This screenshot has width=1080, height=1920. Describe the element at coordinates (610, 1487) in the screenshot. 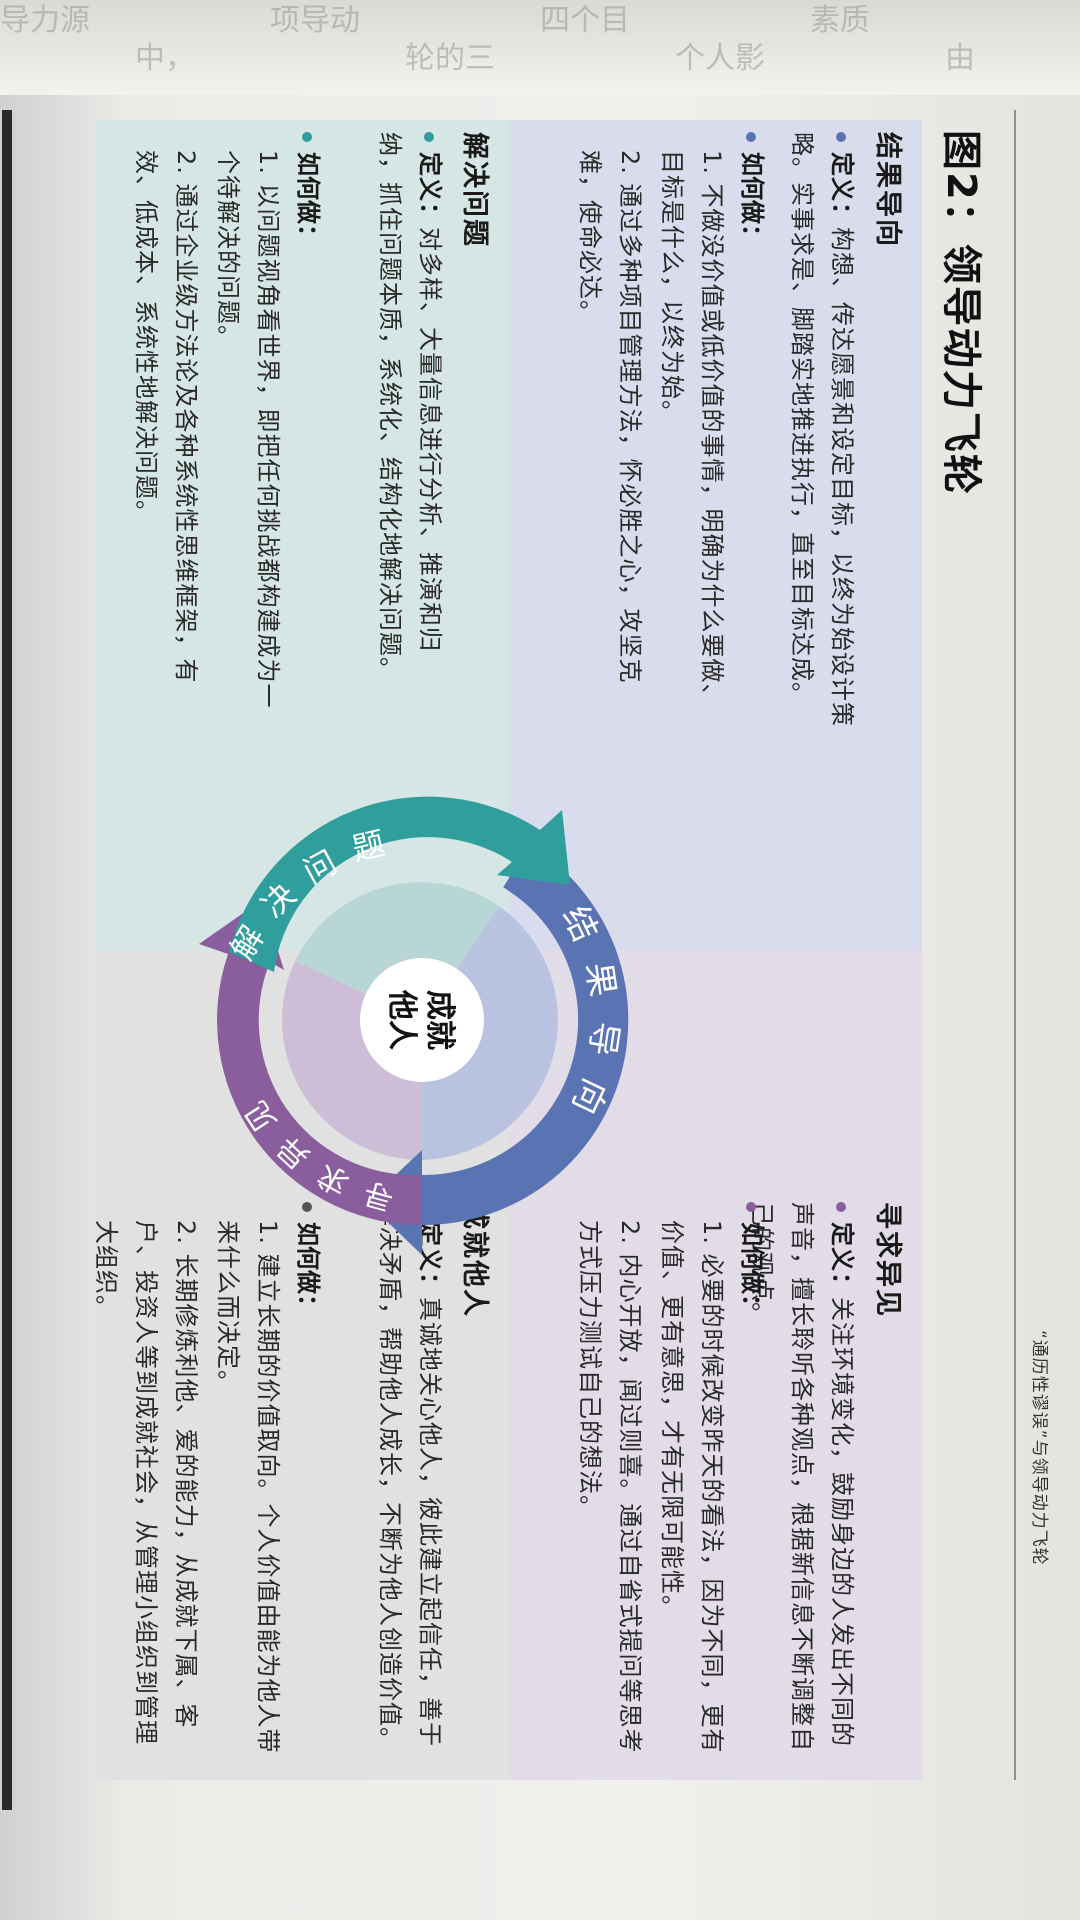

I see `insight-step-2: 2. 内心开放，闻过则喜。通过自省式提问等思考方式压力测试自己的想法。` at that location.